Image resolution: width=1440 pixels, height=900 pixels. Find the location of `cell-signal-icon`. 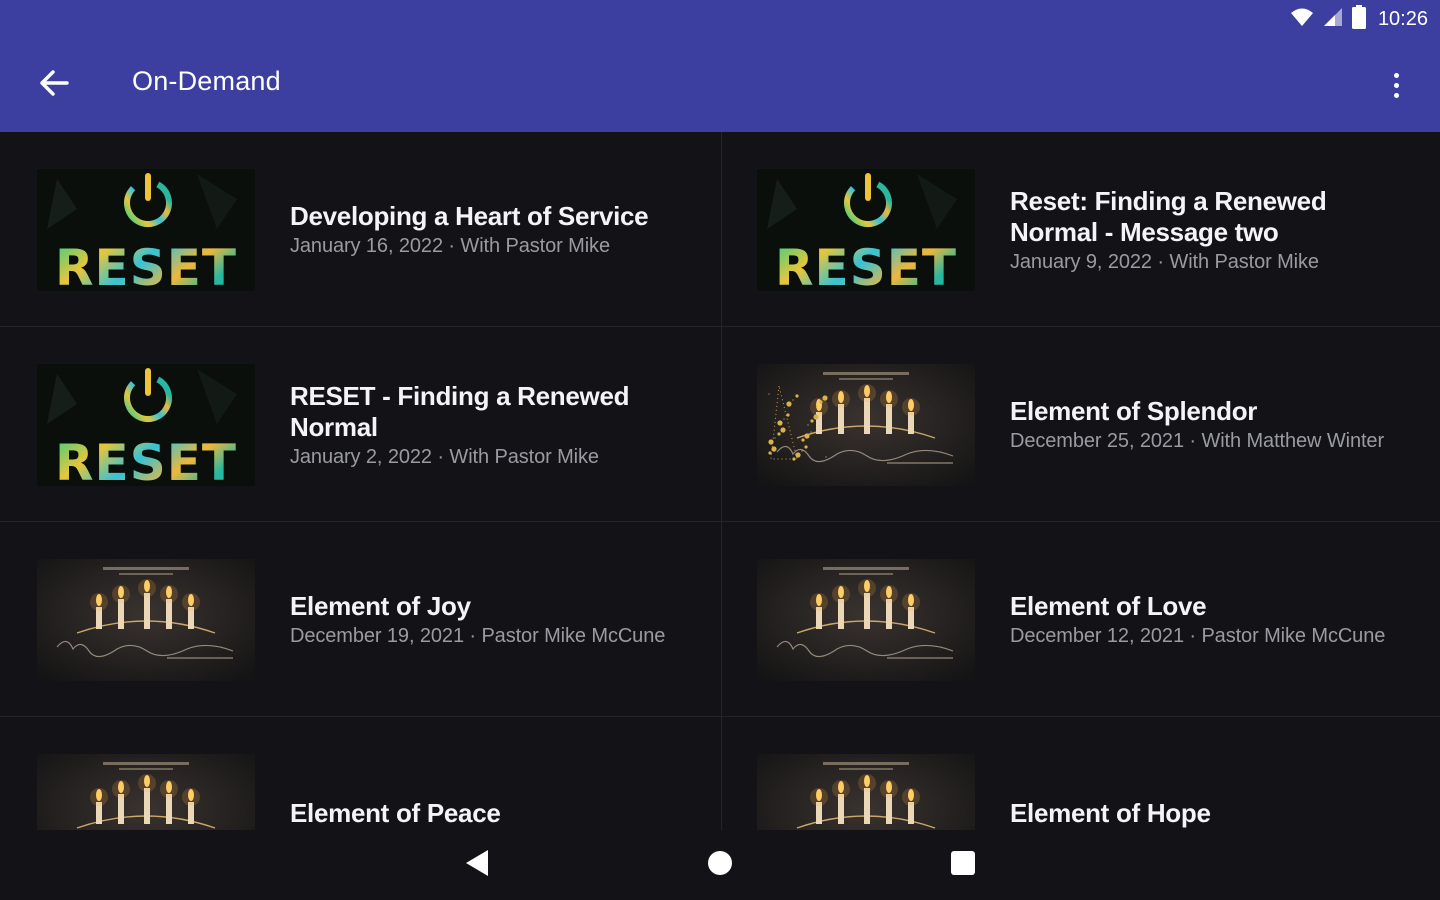

cell-signal-icon is located at coordinates (1333, 19).